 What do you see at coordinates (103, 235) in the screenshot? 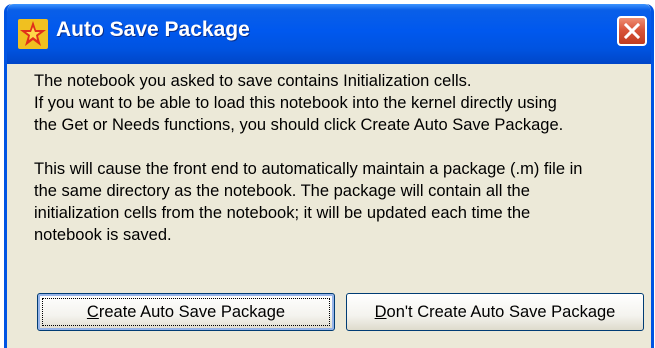
I see `message-line: notebook is saved.` at bounding box center [103, 235].